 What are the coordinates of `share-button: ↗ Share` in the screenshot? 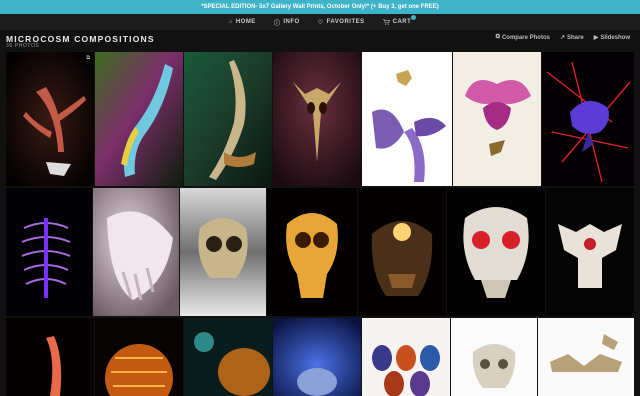 It's located at (571, 38).